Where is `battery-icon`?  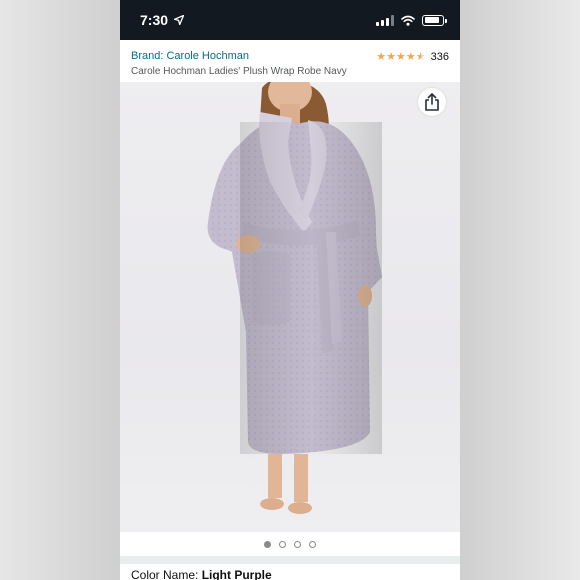 battery-icon is located at coordinates (434, 20).